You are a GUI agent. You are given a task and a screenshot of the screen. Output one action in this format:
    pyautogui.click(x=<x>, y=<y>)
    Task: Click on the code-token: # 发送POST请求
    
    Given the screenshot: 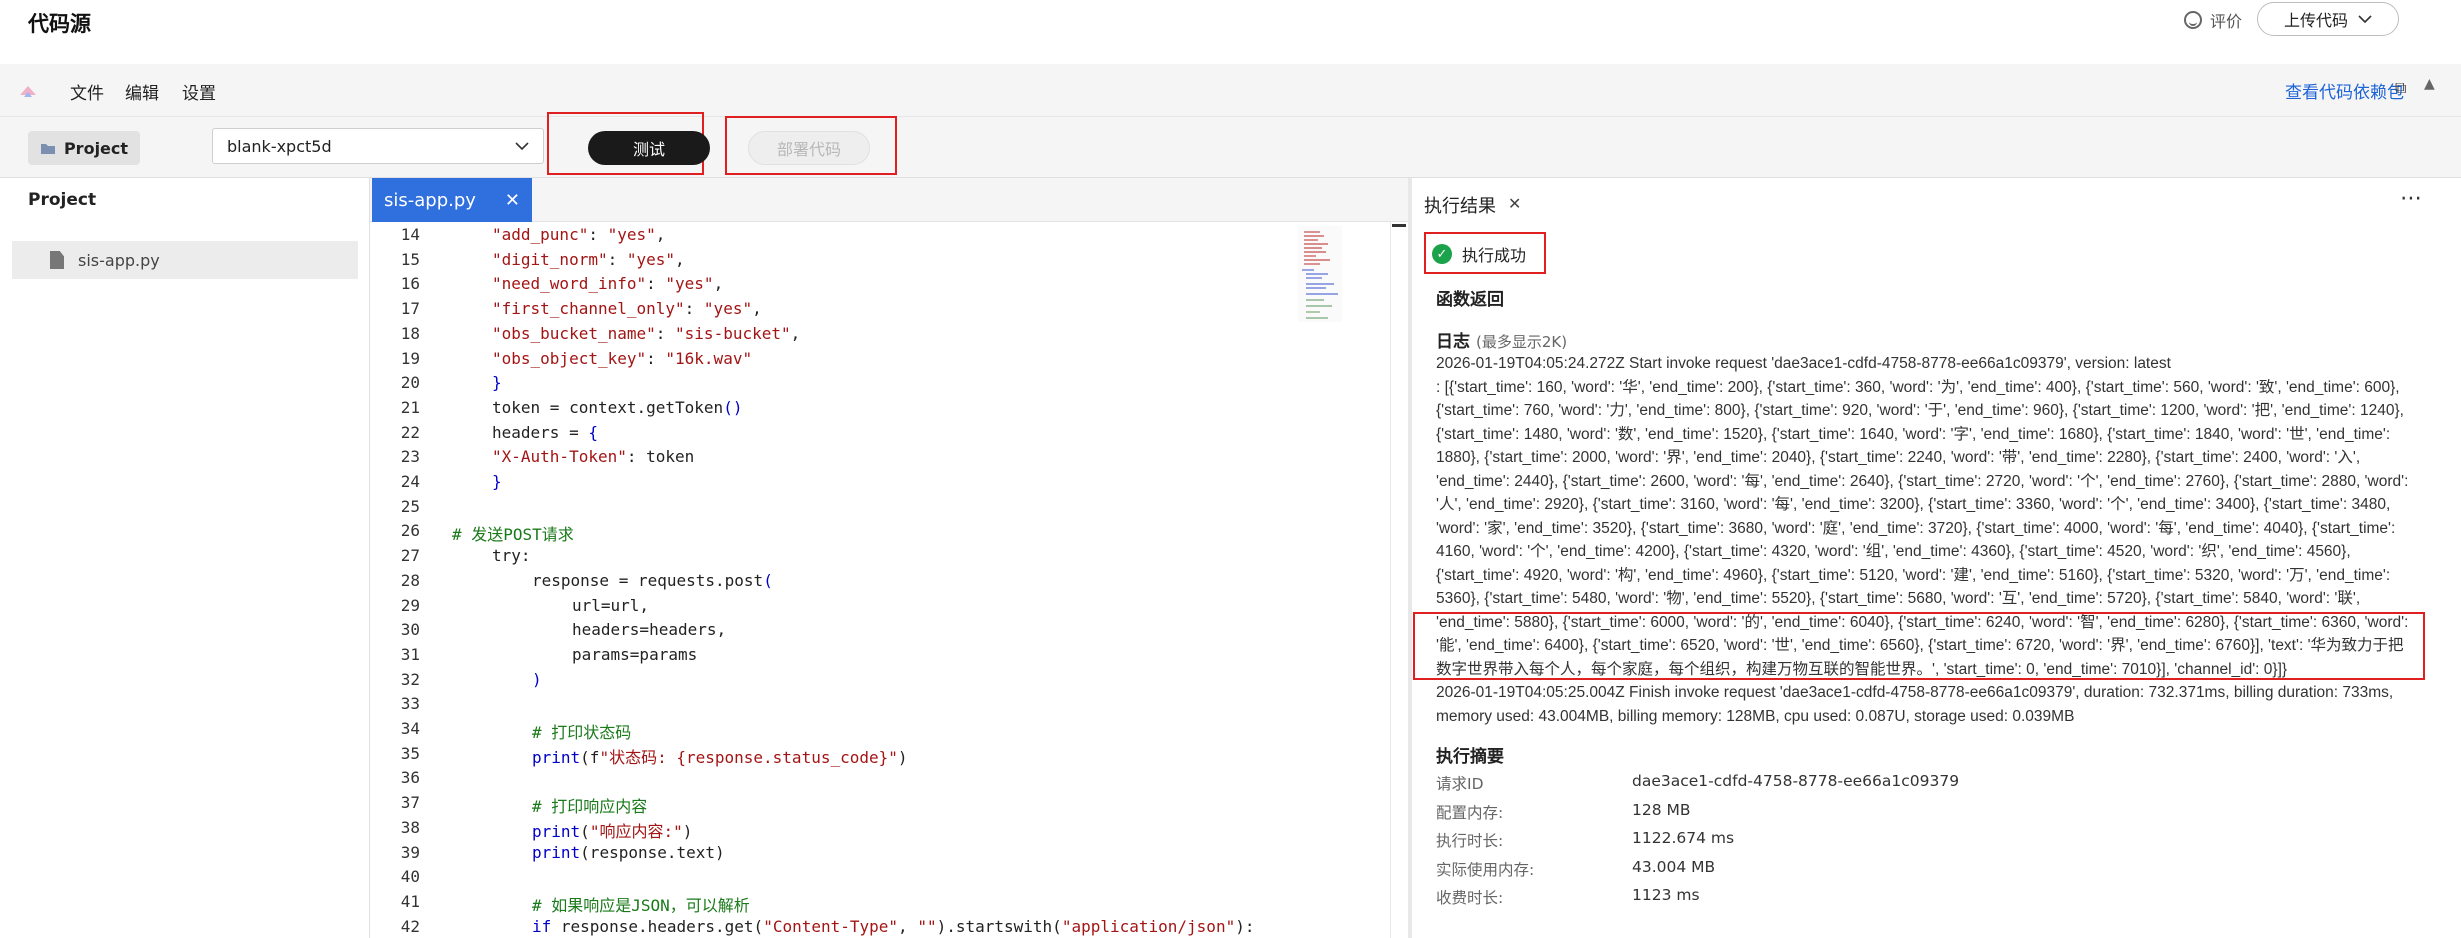 What is the action you would take?
    pyautogui.click(x=513, y=535)
    